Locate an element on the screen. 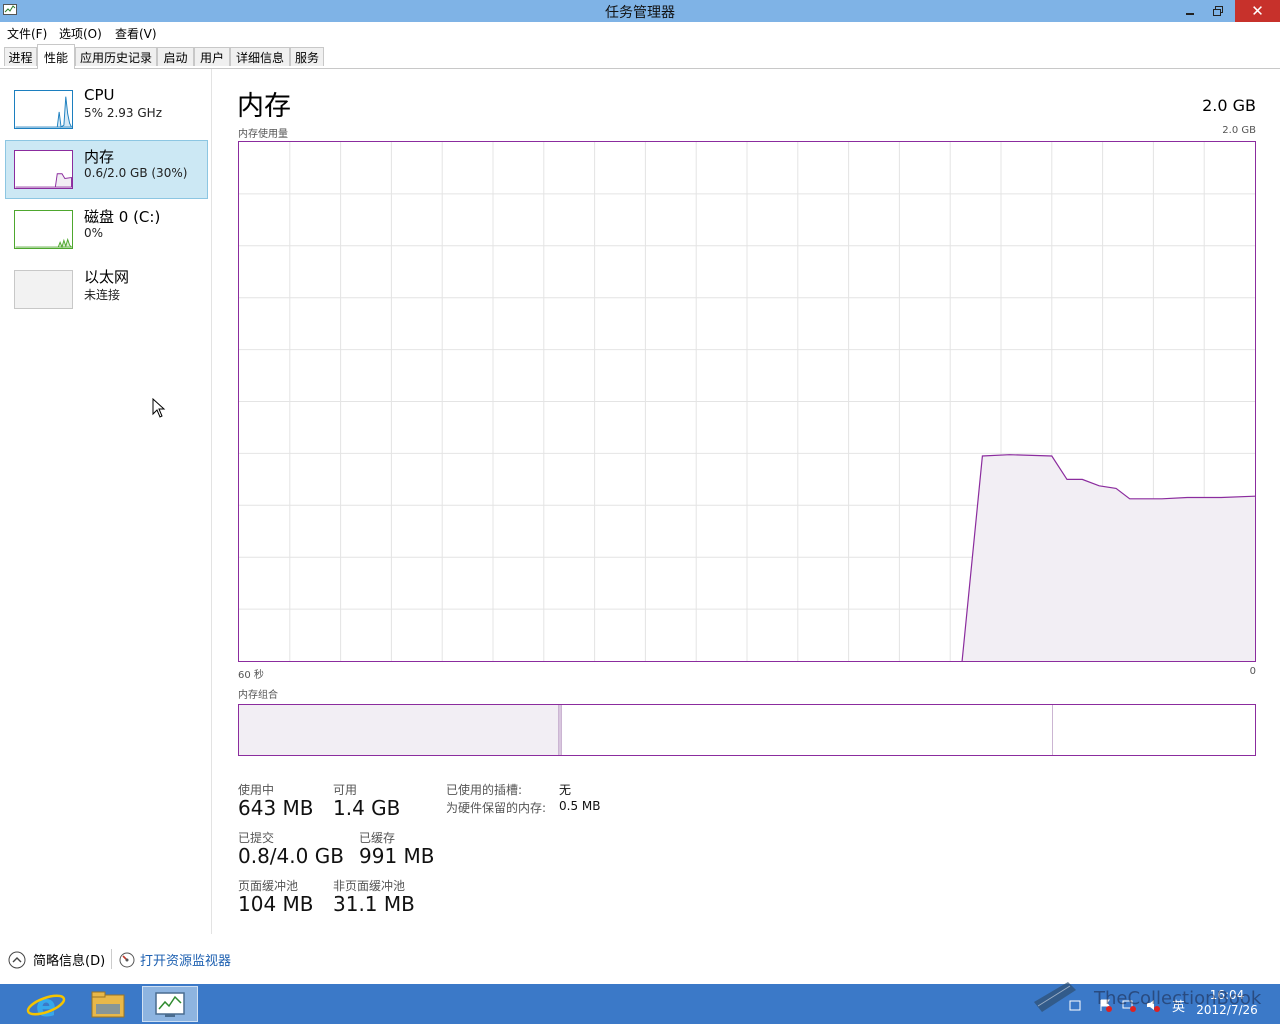  tab-app-history: 应用历史记录 is located at coordinates (116, 56).